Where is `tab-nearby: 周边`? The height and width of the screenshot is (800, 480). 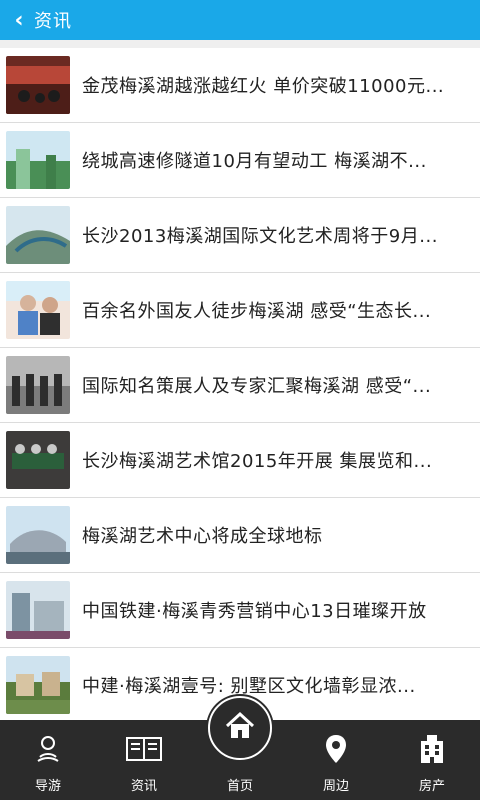 tab-nearby: 周边 is located at coordinates (336, 757).